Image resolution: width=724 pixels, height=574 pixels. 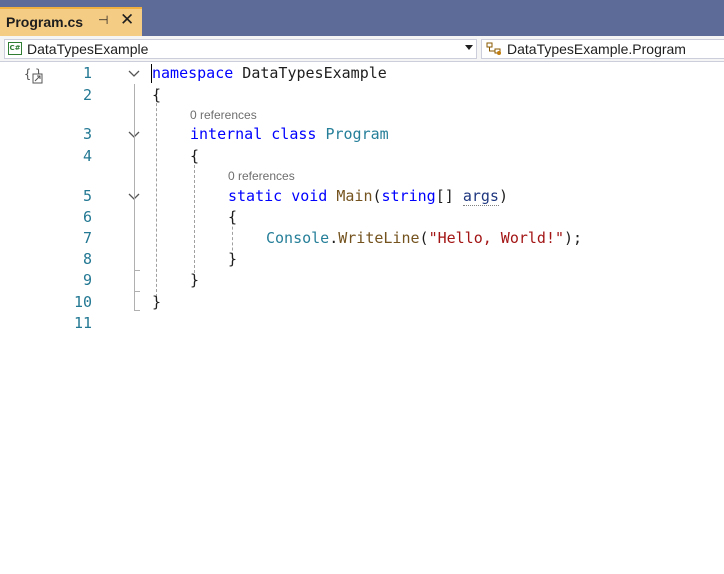 What do you see at coordinates (352, 134) in the screenshot?
I see `class-name: Program` at bounding box center [352, 134].